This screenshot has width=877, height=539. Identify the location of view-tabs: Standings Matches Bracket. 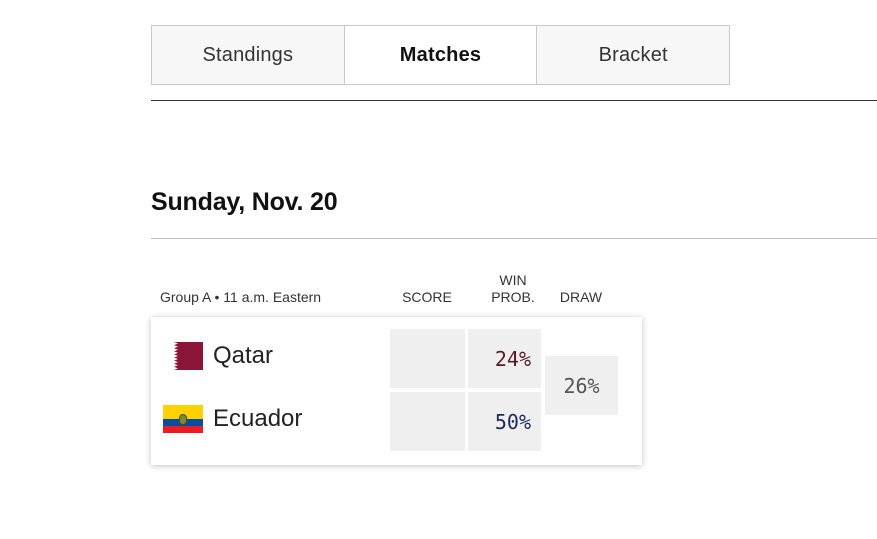
(440, 55).